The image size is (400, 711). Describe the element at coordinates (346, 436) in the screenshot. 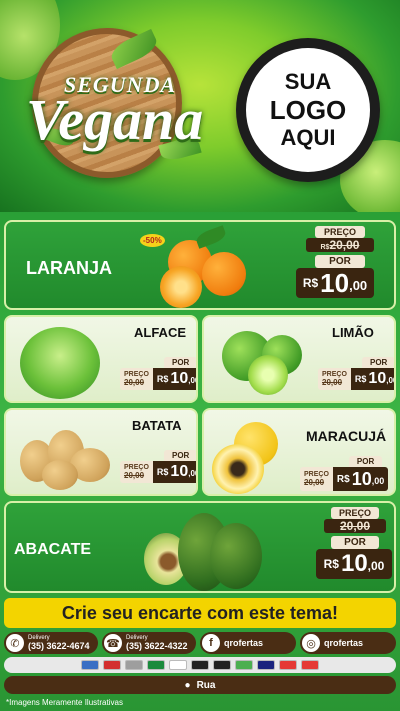

I see `product-name: MARACUJÁ` at that location.